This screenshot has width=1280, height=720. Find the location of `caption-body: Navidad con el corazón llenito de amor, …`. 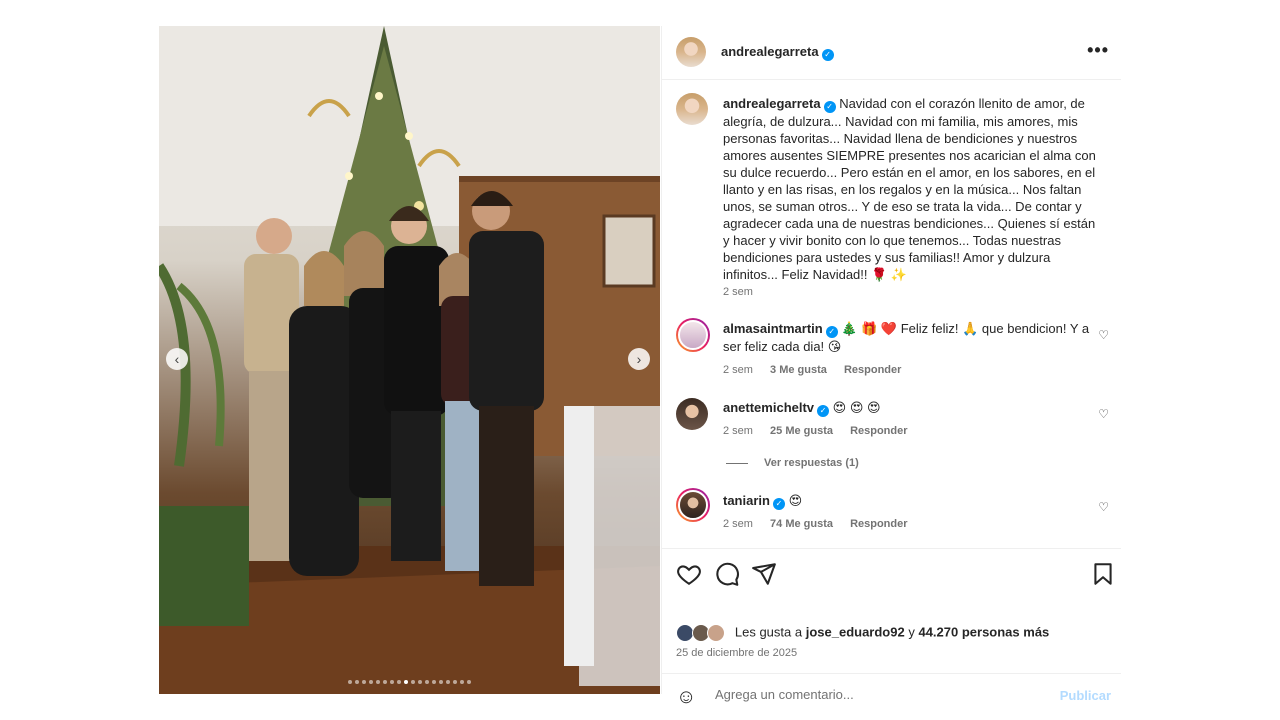

caption-body: Navidad con el corazón llenito de amor, … is located at coordinates (909, 189).